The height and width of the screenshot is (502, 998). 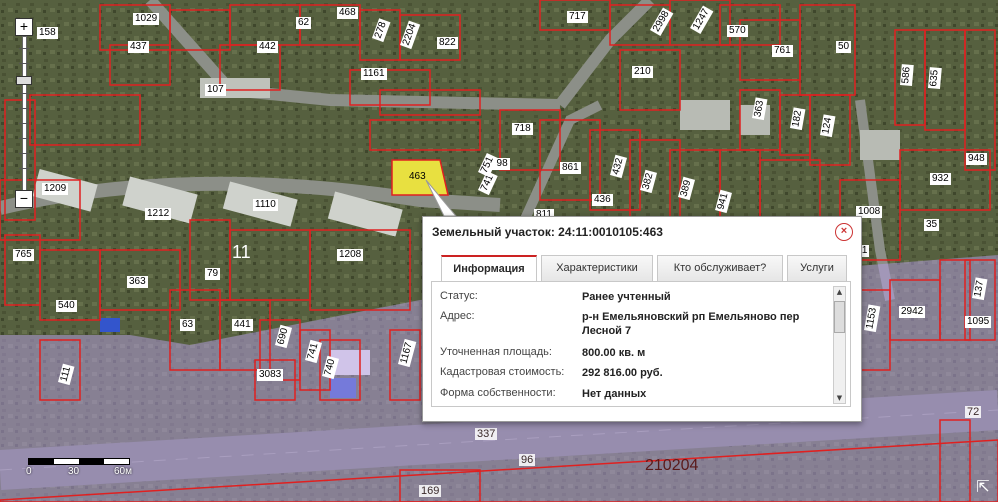 What do you see at coordinates (973, 412) in the screenshot?
I see `road-label: 72` at bounding box center [973, 412].